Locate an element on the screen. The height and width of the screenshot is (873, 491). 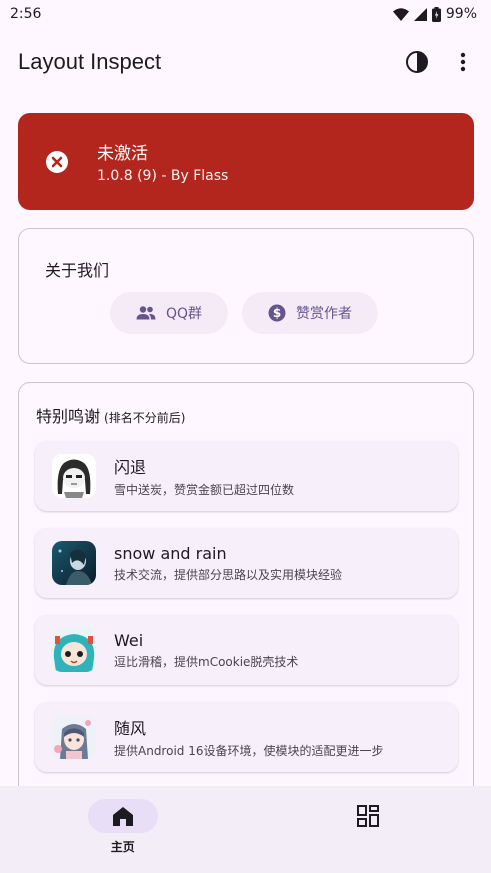
about-title: 关于我们 is located at coordinates (77, 270).